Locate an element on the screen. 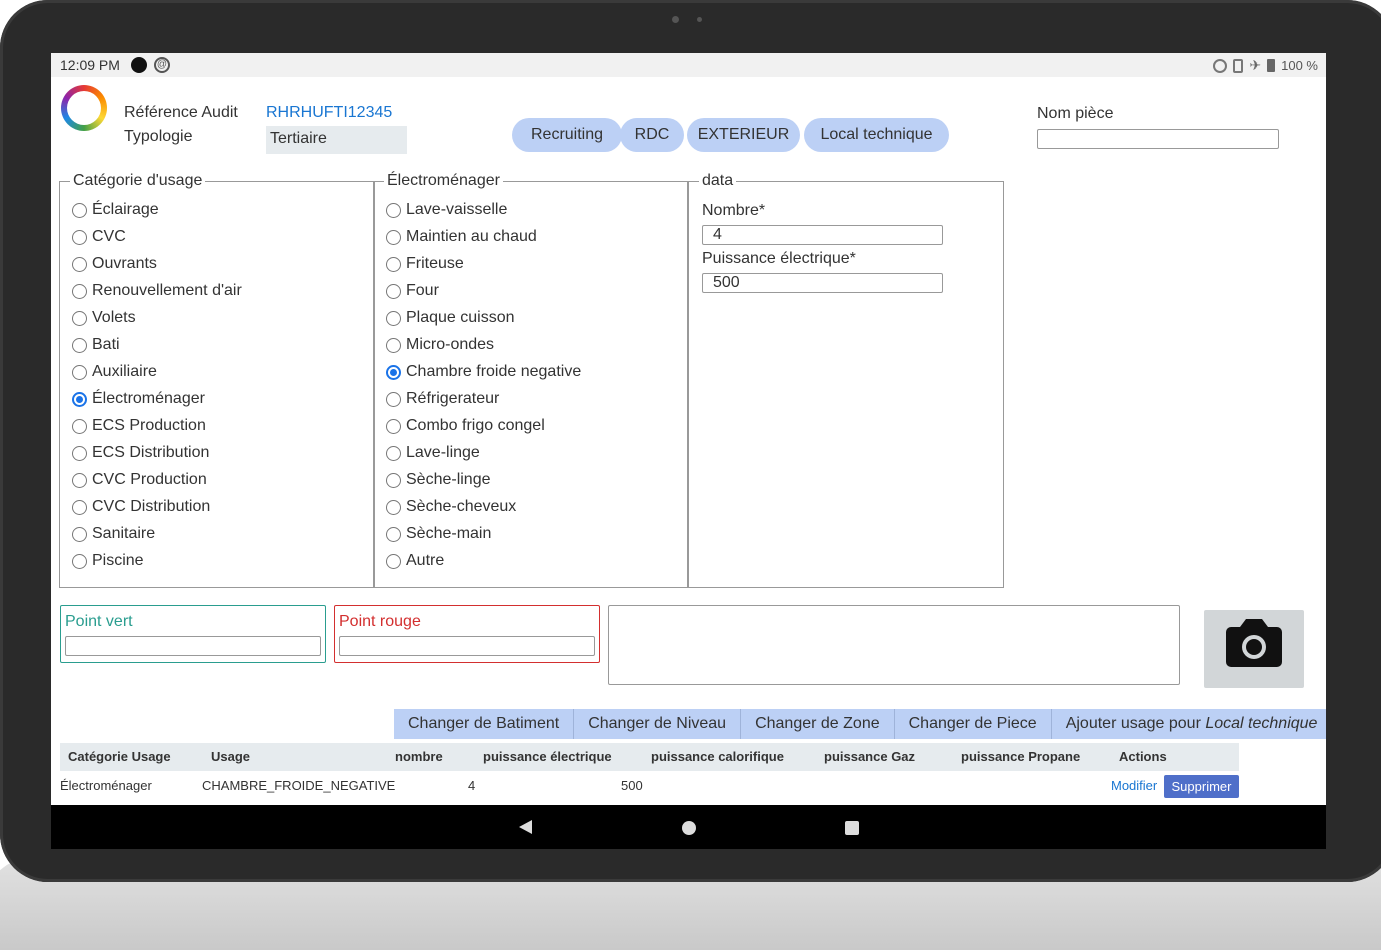  electromenager-option: Chambre froide negative is located at coordinates (483, 372).